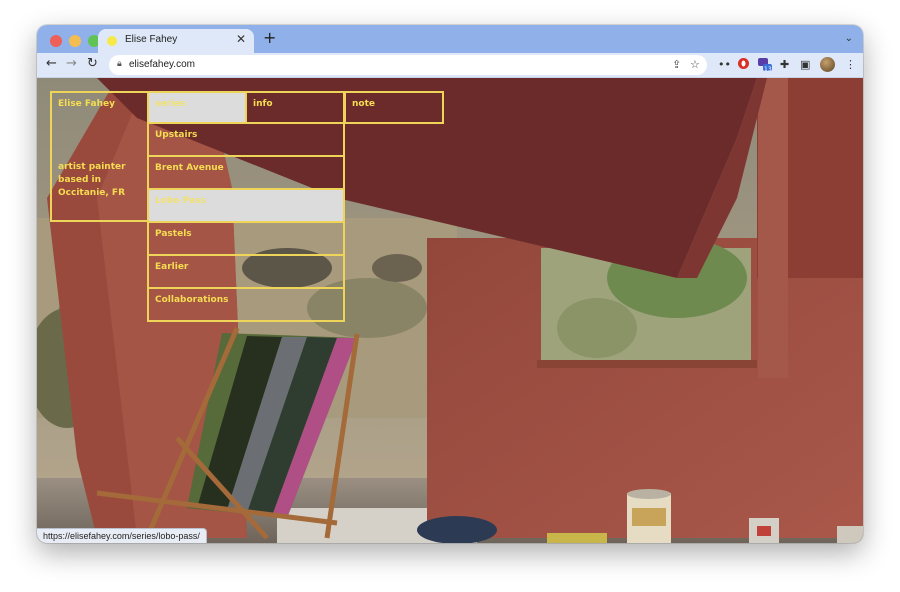  Describe the element at coordinates (75, 41) in the screenshot. I see `minimize-window-button` at that location.